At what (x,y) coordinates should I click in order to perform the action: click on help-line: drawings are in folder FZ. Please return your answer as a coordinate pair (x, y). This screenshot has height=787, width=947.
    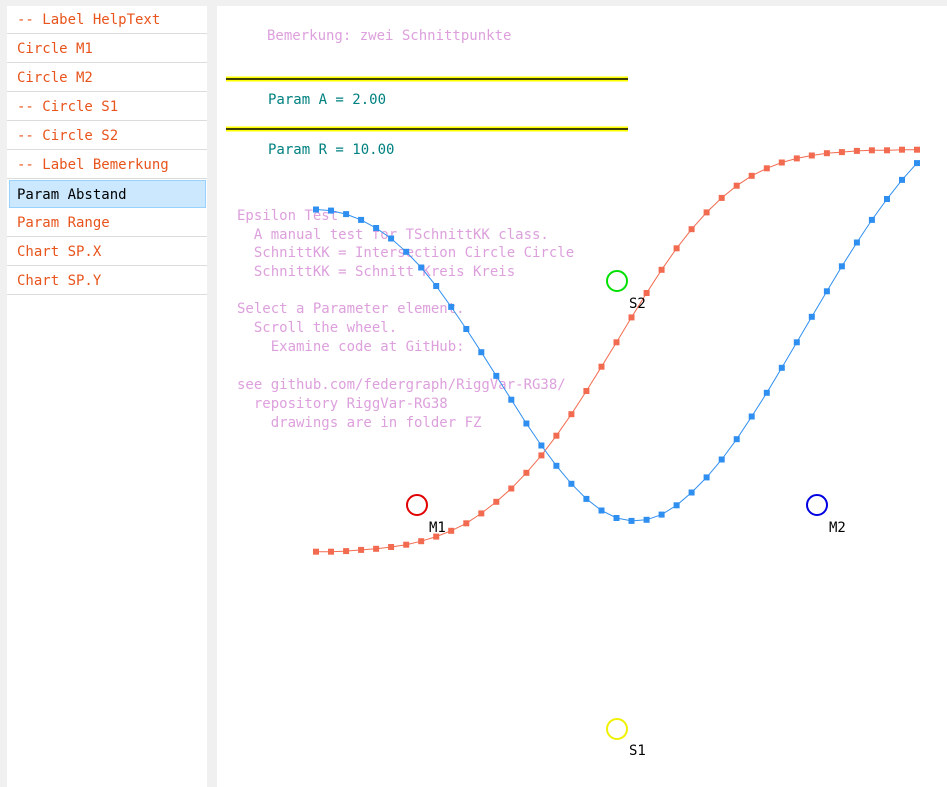
    Looking at the image, I should click on (359, 423).